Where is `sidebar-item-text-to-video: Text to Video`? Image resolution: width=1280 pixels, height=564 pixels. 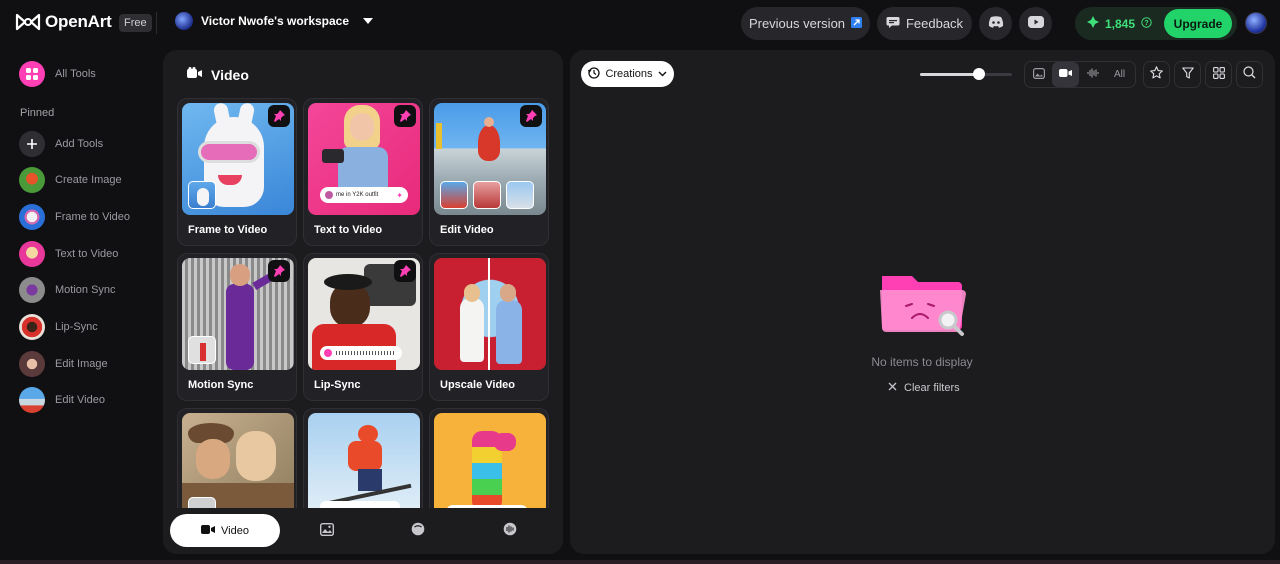 sidebar-item-text-to-video: Text to Video is located at coordinates (68, 254).